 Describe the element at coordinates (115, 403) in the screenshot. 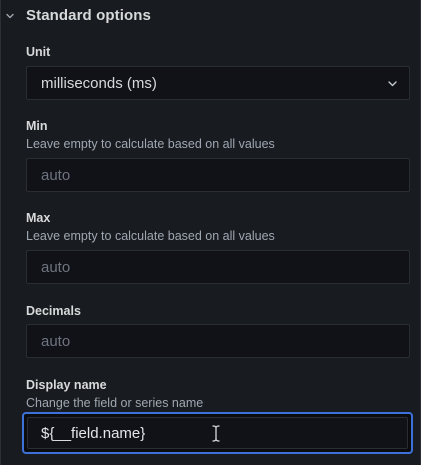

I see `display-name-description: Change the field or series name` at that location.